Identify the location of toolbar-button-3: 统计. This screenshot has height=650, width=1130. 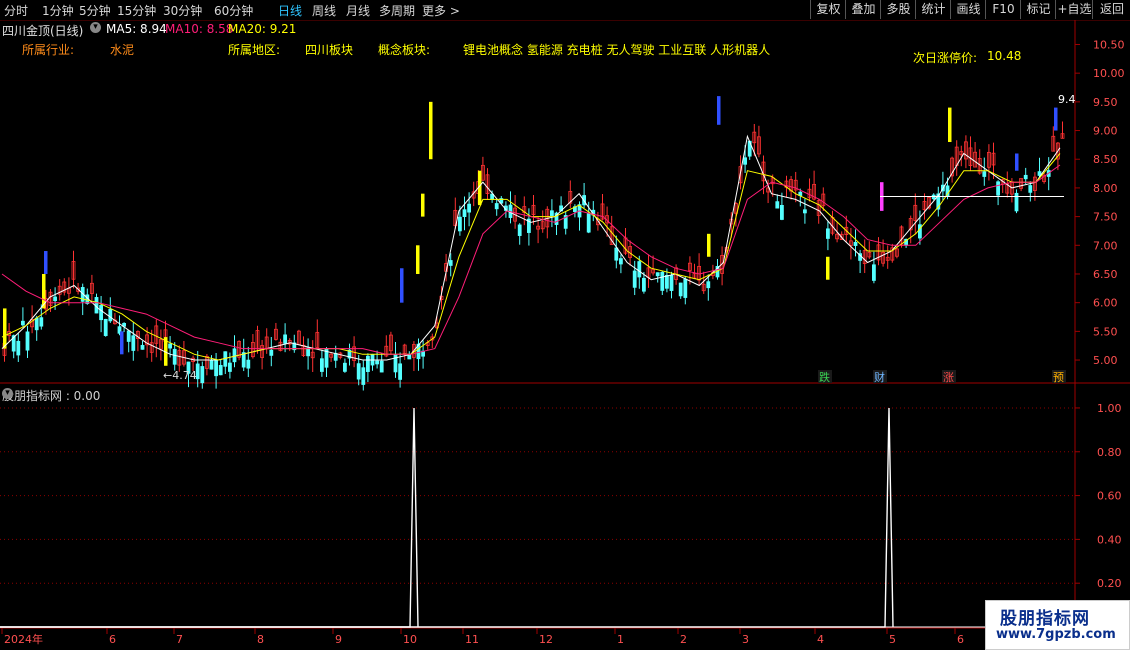
(933, 9).